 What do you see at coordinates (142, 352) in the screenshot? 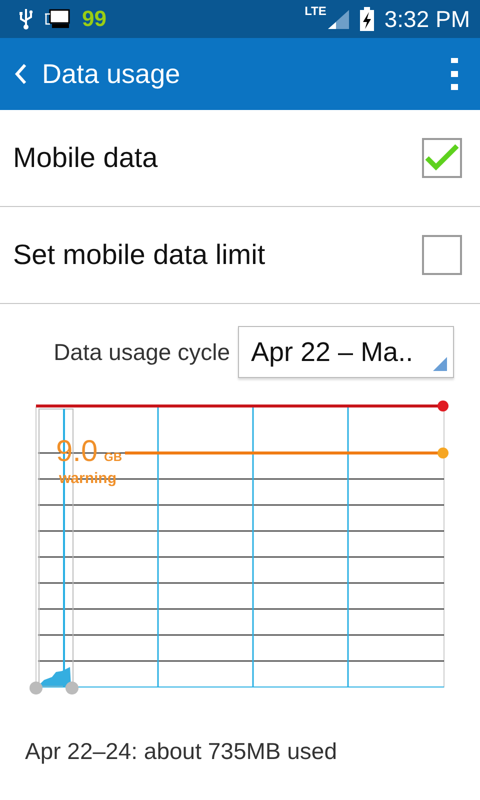
I see `cycle-label: Data usage cycle` at bounding box center [142, 352].